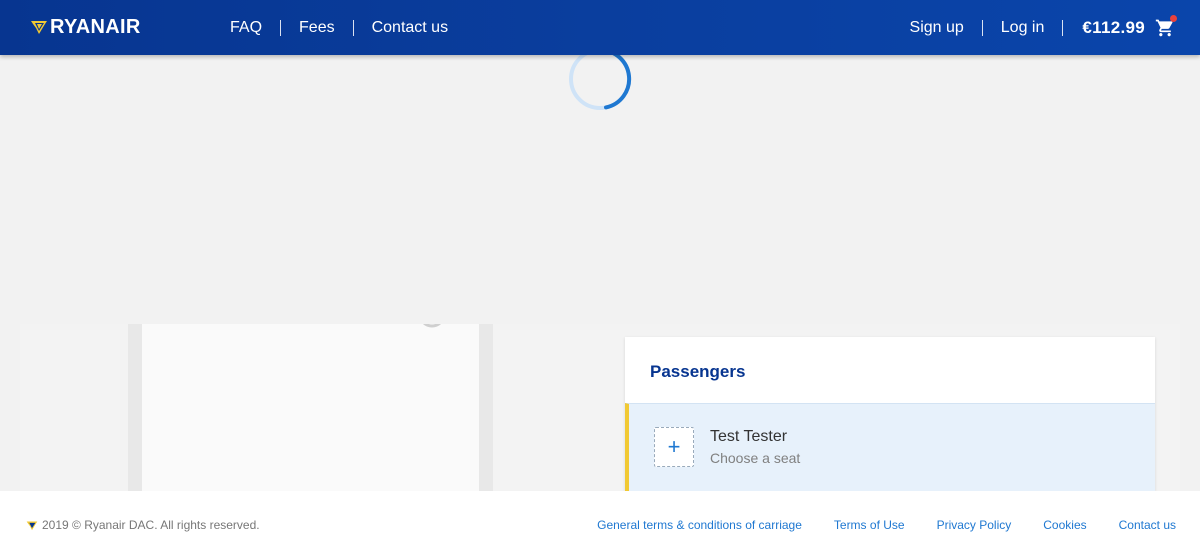 The image size is (1200, 559). What do you see at coordinates (1023, 27) in the screenshot?
I see `log-in-link: Log in` at bounding box center [1023, 27].